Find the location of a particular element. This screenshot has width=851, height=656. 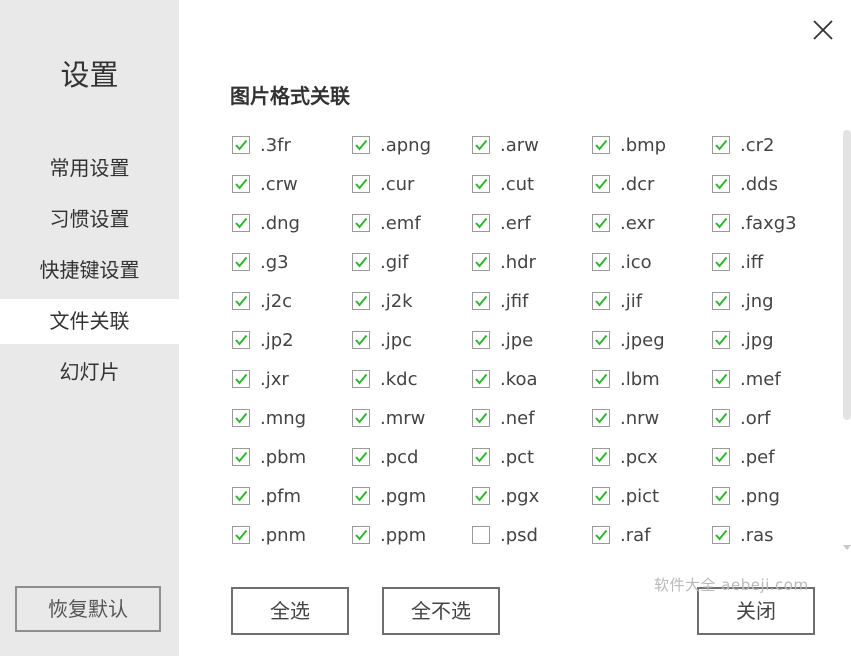

format-checkbox-item: .faxg3 is located at coordinates (772, 223).